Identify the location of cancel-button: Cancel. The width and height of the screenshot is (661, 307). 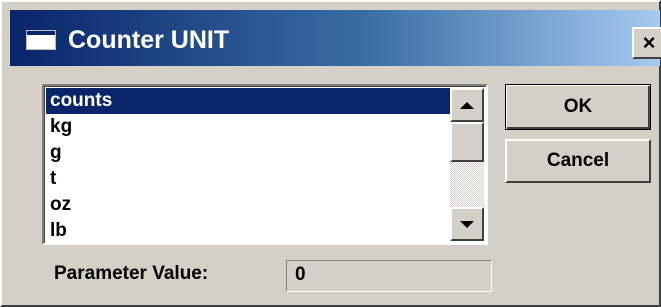
(578, 161).